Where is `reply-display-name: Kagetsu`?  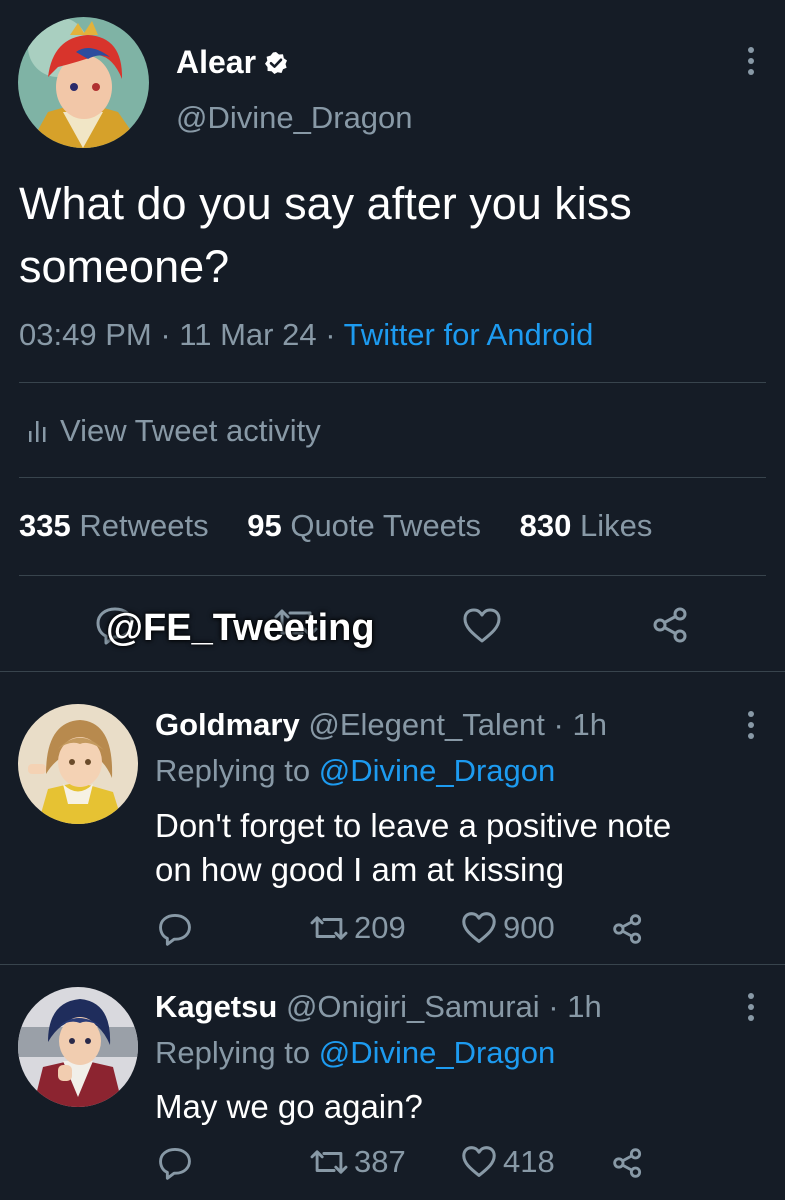 reply-display-name: Kagetsu is located at coordinates (216, 1006).